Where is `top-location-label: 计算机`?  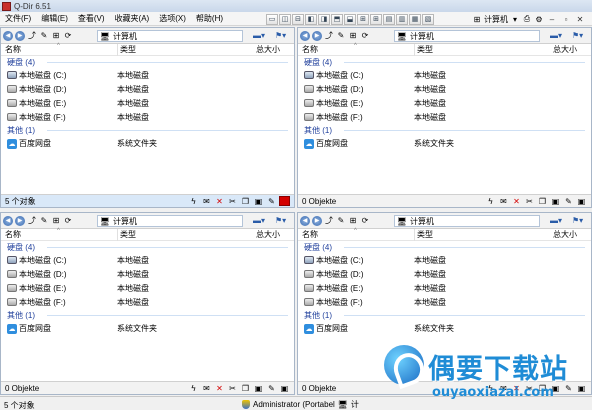
top-location-label: 计算机 is located at coordinates (496, 19).